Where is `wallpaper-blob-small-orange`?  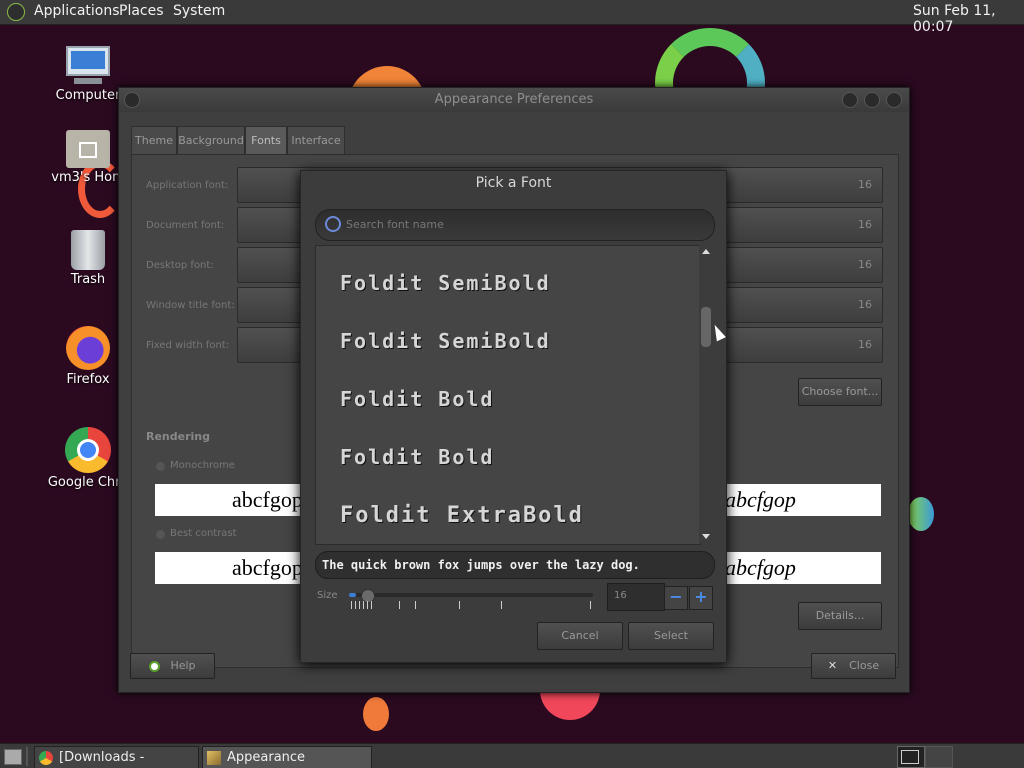
wallpaper-blob-small-orange is located at coordinates (376, 714).